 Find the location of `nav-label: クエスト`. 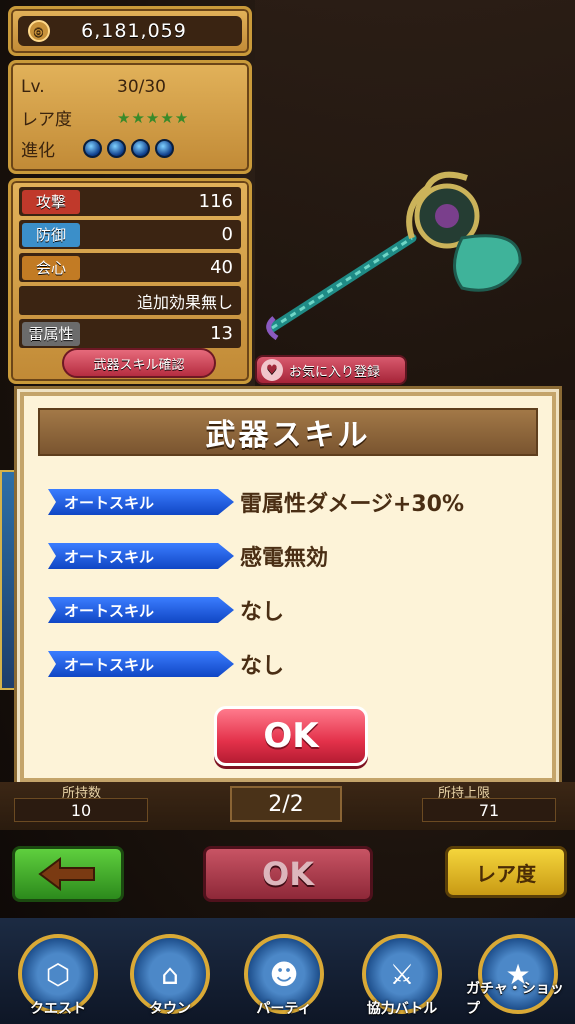

nav-label: クエスト is located at coordinates (58, 1009).